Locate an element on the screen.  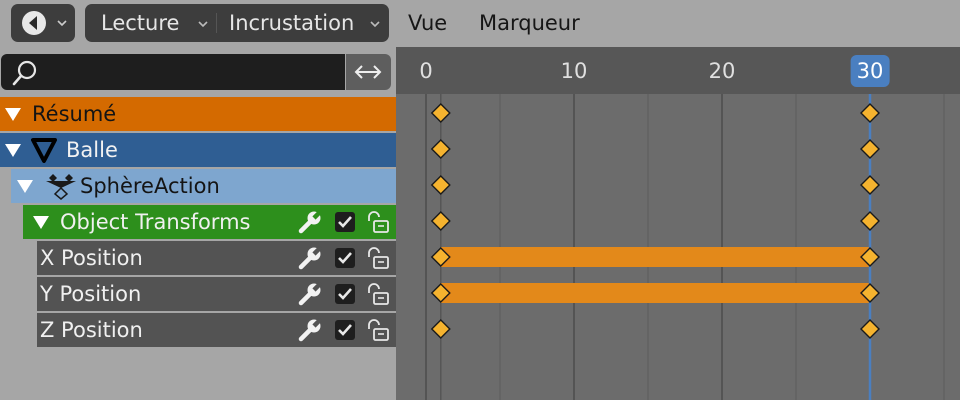
channel-x-label: X Position is located at coordinates (91, 258).